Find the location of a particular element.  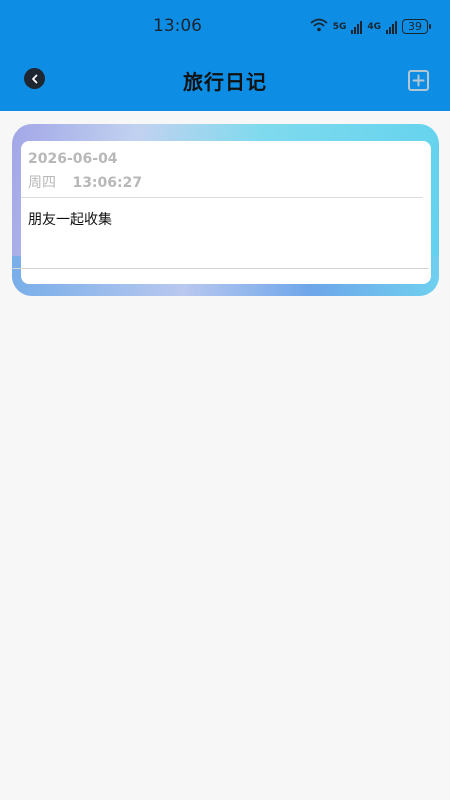

battery-icon: 39 is located at coordinates (416, 26).